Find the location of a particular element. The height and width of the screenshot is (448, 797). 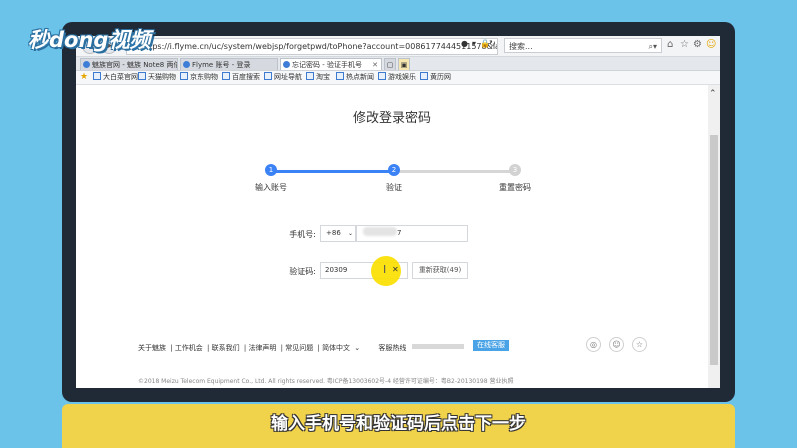

fav-item-6: 热点新闻 is located at coordinates (355, 77).